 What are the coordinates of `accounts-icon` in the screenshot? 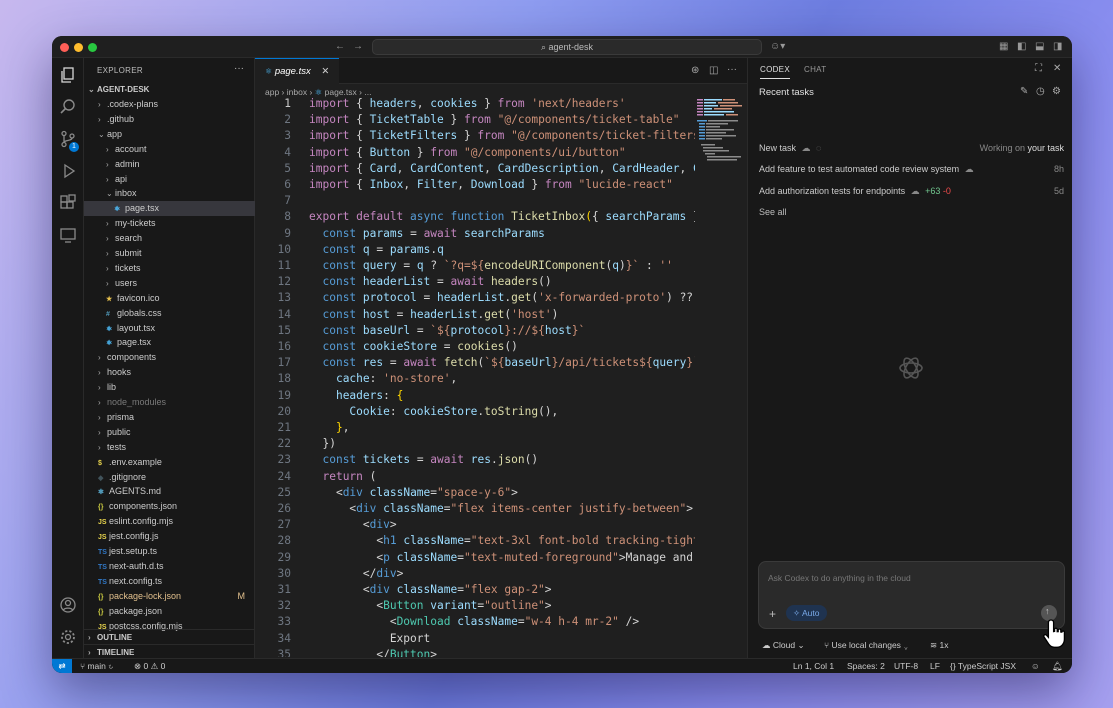 It's located at (68, 605).